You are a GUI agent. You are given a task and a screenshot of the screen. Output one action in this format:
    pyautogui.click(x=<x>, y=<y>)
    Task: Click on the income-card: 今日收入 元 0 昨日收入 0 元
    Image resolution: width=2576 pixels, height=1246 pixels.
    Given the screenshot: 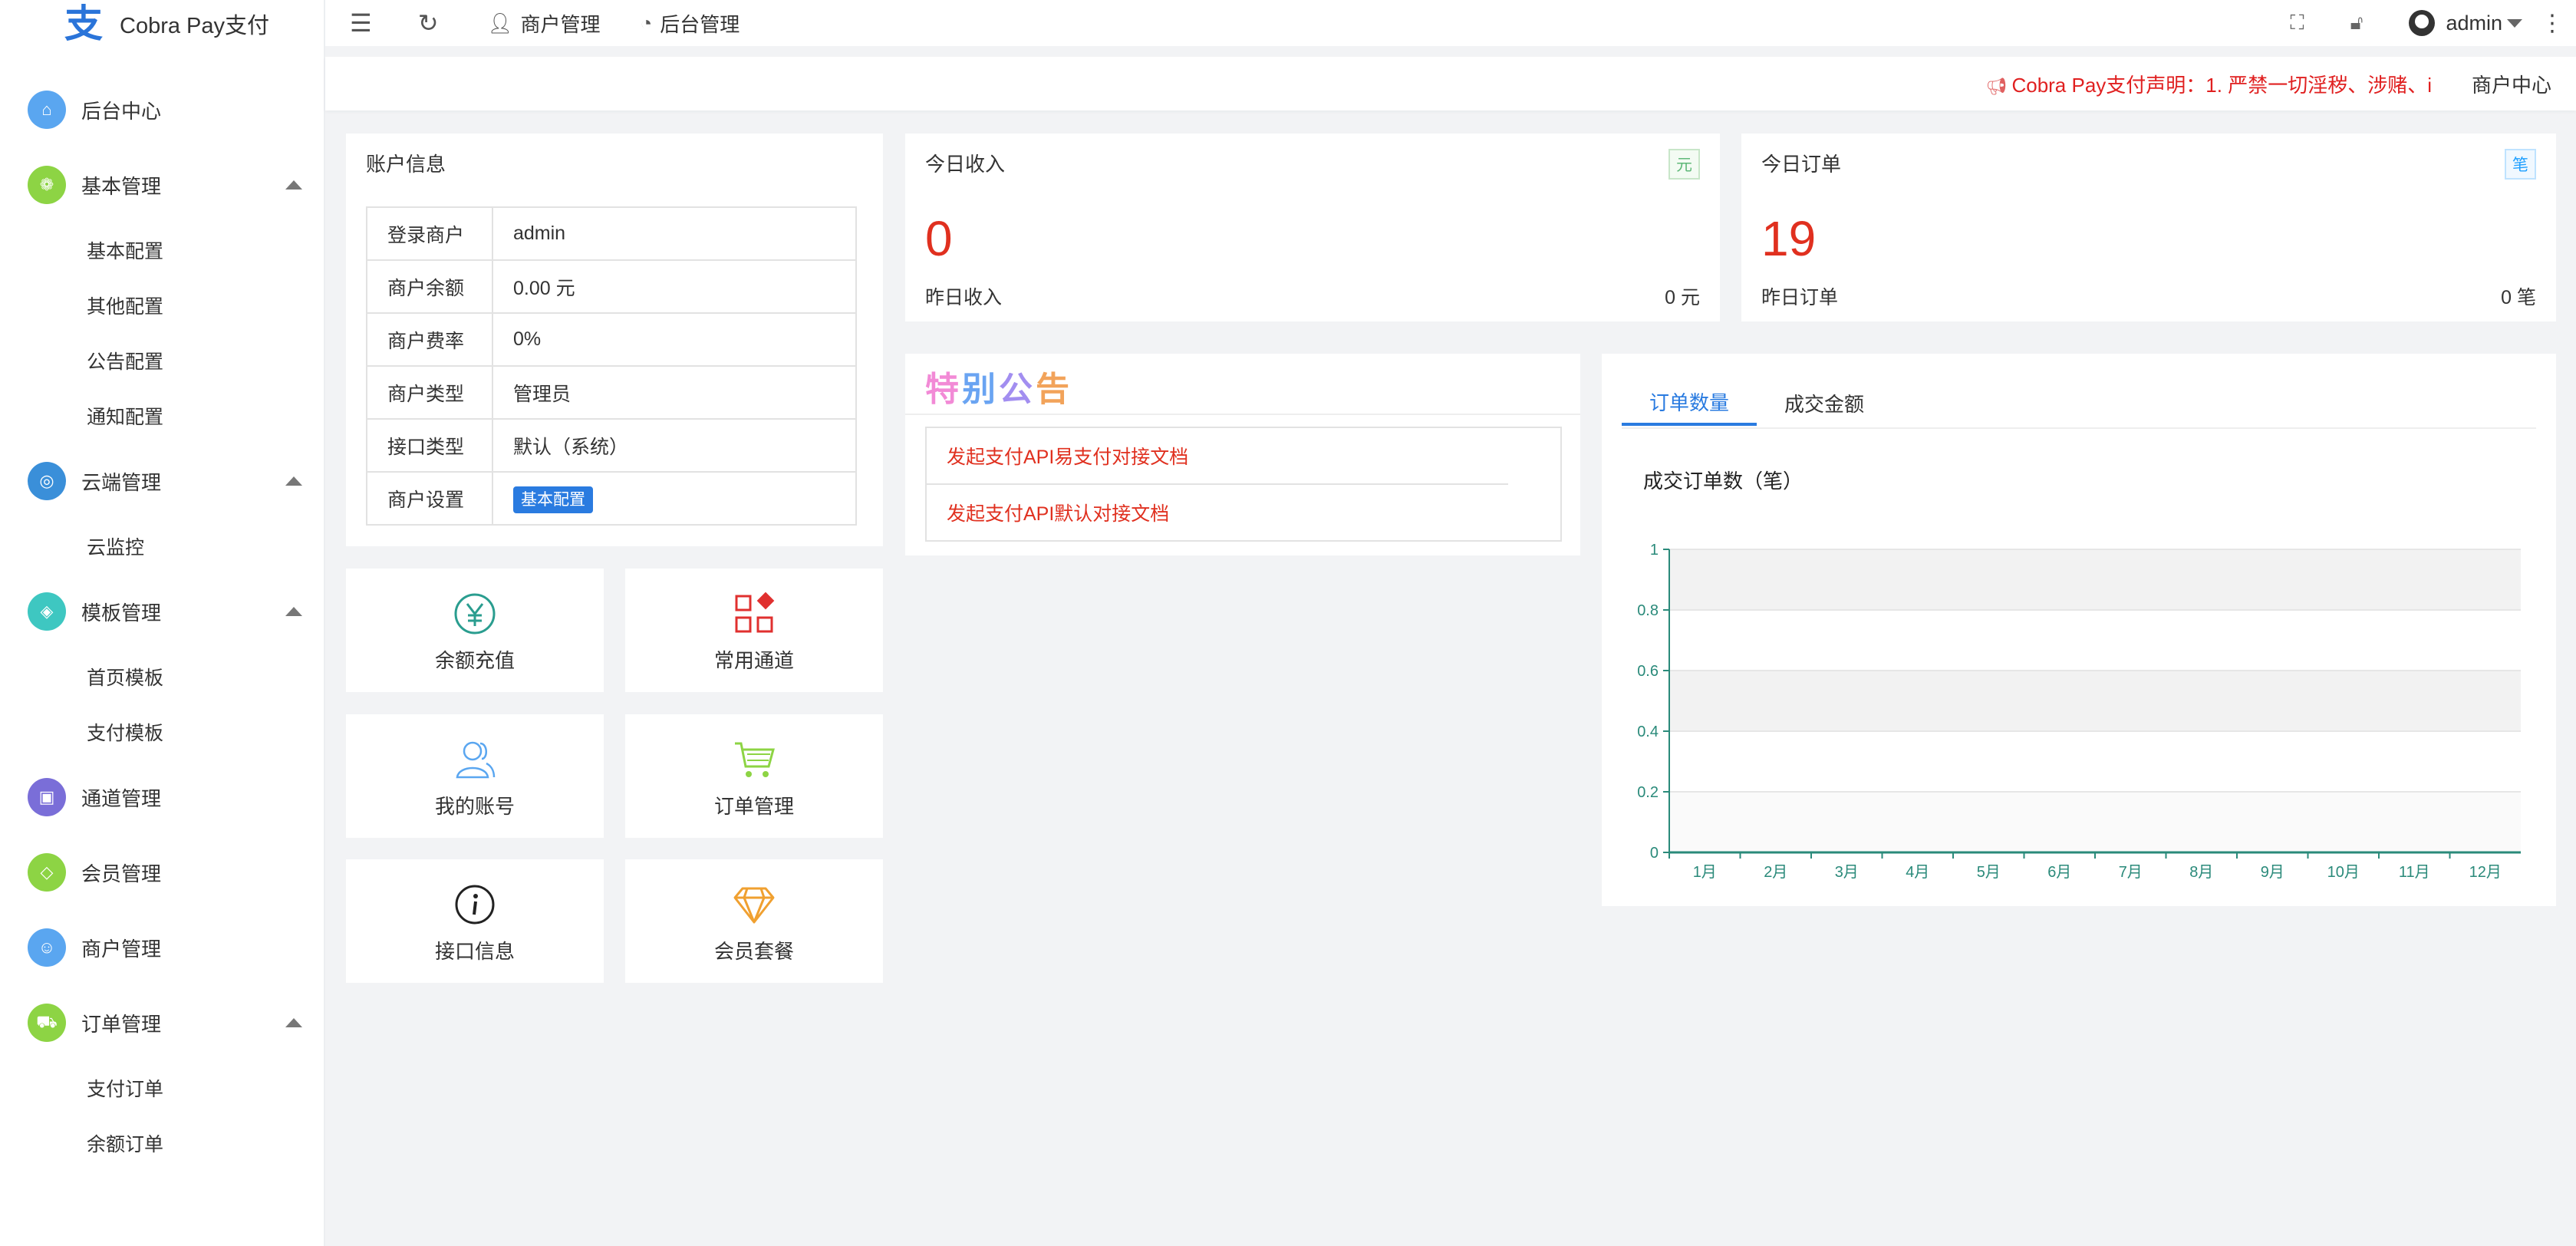 What is the action you would take?
    pyautogui.click(x=1312, y=228)
    